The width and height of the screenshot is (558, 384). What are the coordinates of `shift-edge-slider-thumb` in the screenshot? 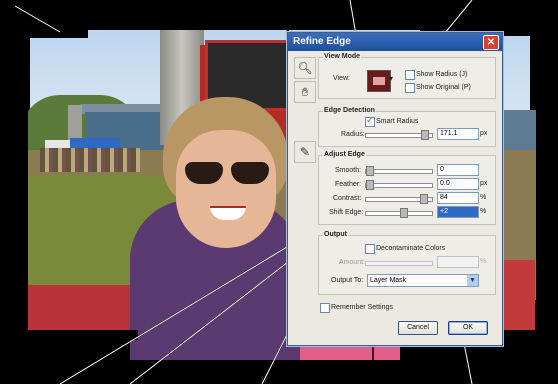 It's located at (404, 213).